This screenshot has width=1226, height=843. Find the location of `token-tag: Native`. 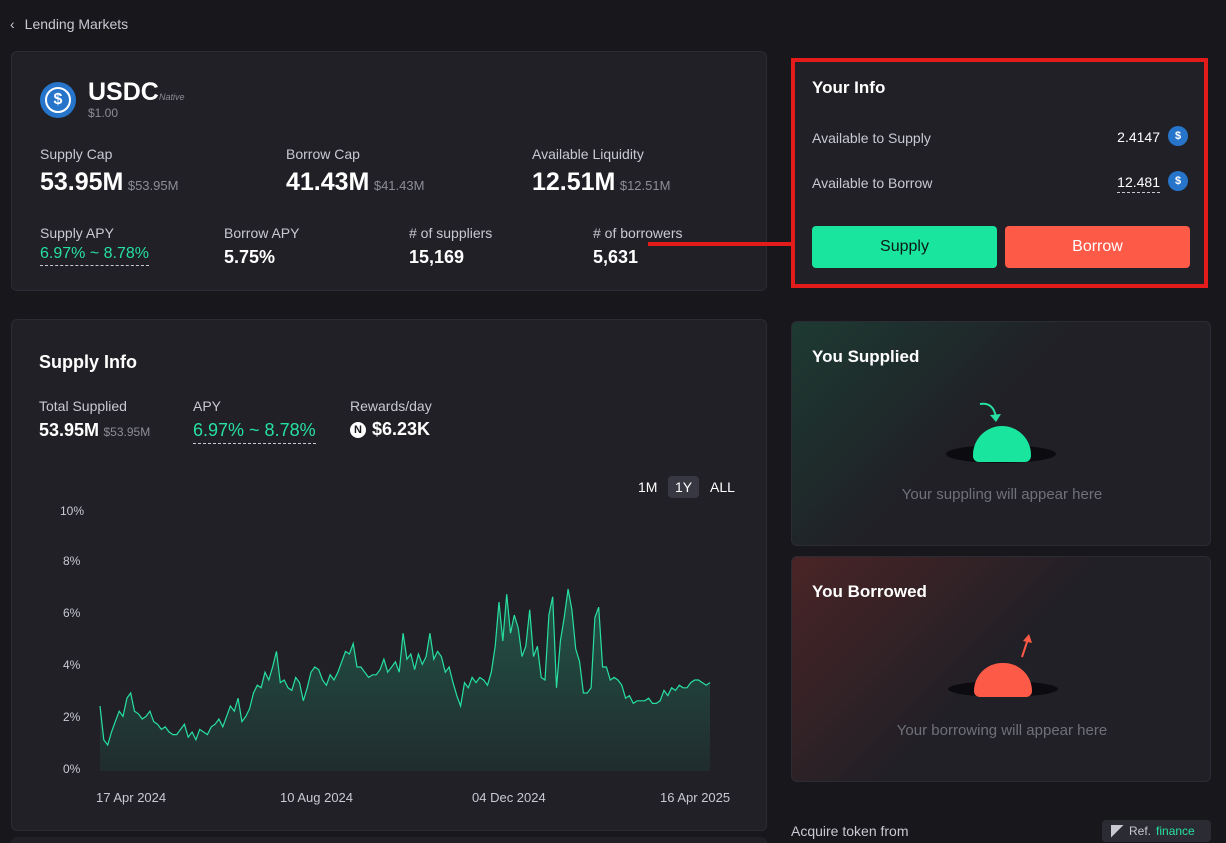

token-tag: Native is located at coordinates (172, 97).